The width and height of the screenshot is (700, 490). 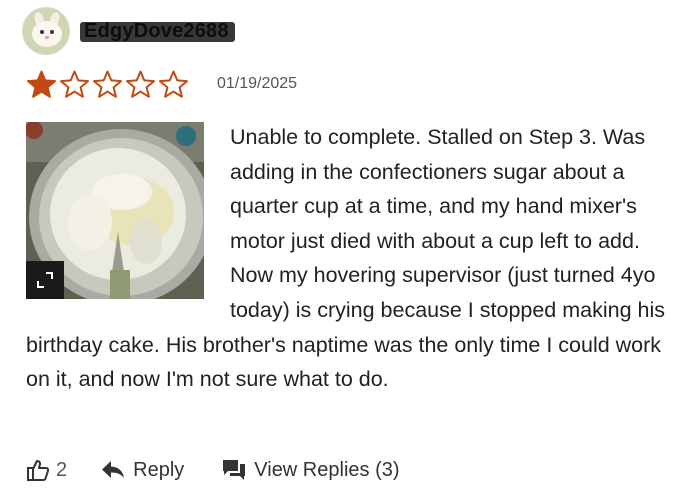 I want to click on photo-spacer, so click(x=128, y=222).